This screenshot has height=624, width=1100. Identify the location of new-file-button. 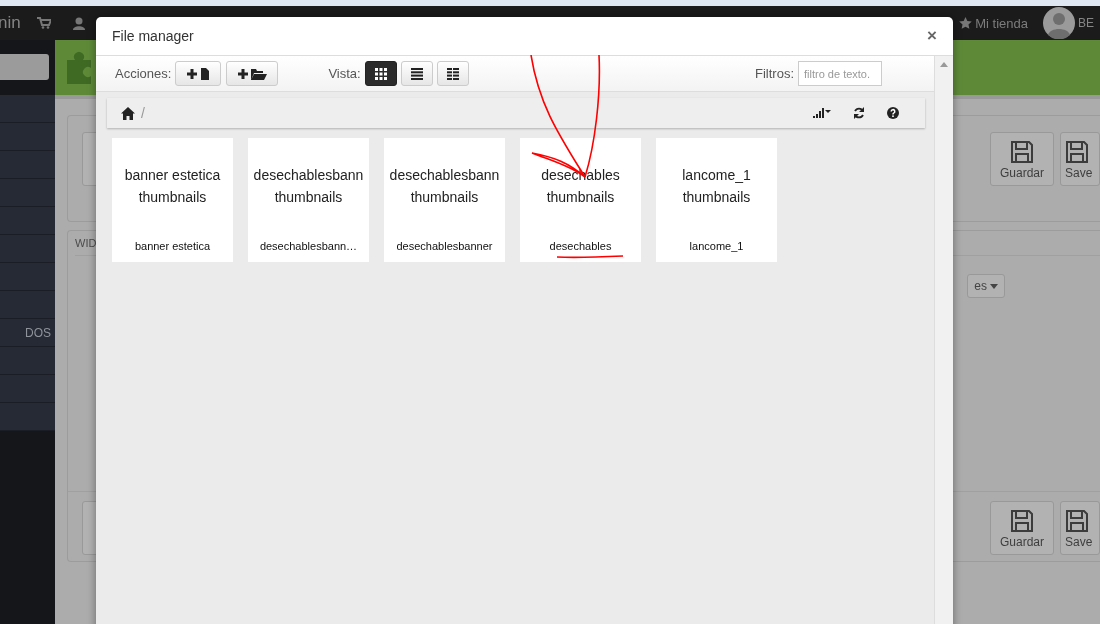
(198, 73).